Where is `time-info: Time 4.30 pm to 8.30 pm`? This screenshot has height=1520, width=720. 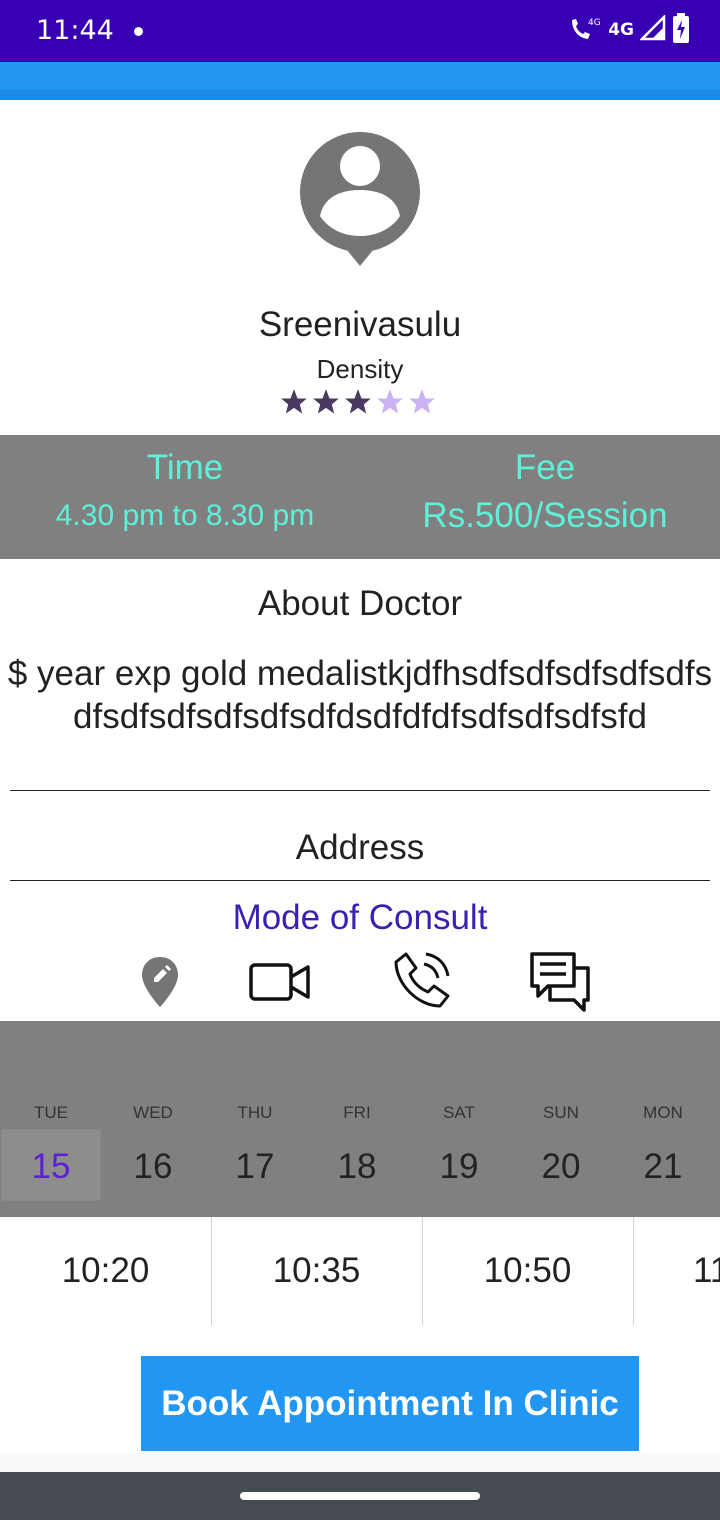 time-info: Time 4.30 pm to 8.30 pm is located at coordinates (185, 495).